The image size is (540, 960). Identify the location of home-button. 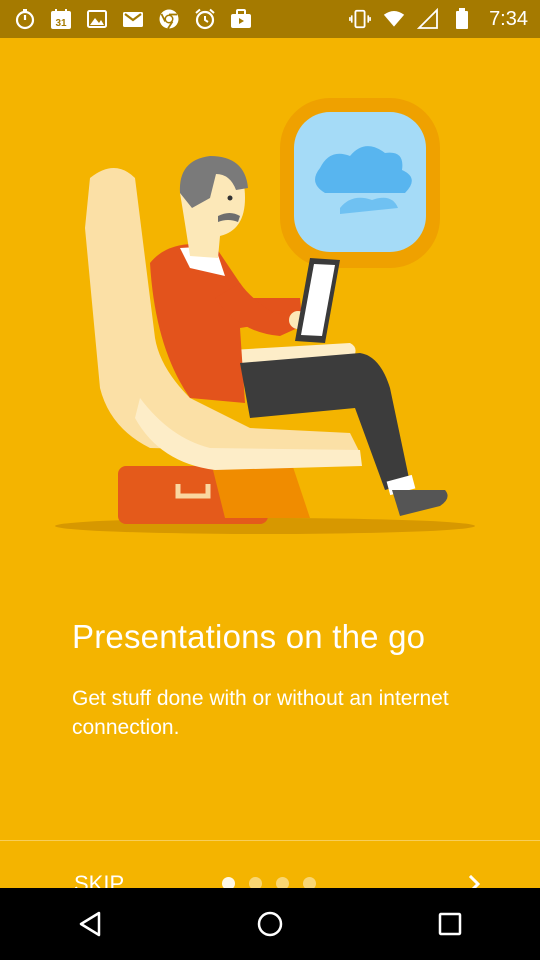
(270, 924).